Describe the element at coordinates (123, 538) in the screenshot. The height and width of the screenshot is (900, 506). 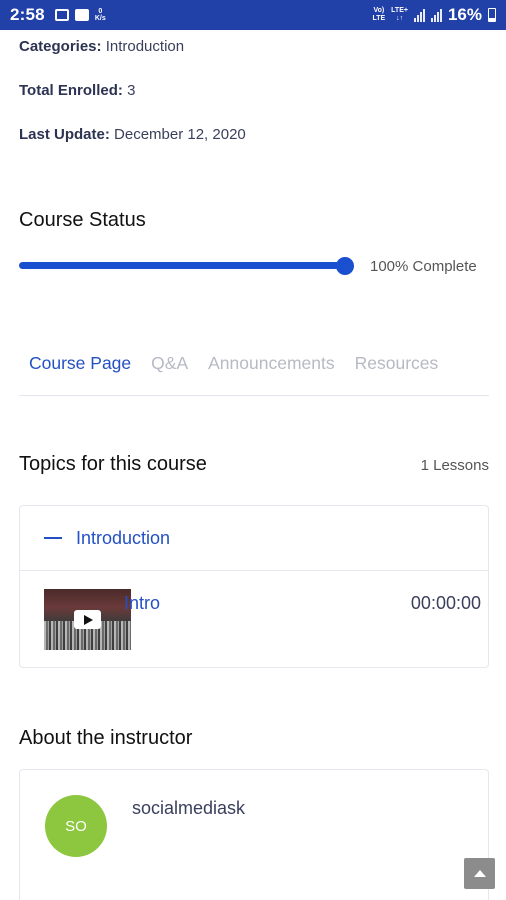
I see `topic-title: Introduction` at that location.